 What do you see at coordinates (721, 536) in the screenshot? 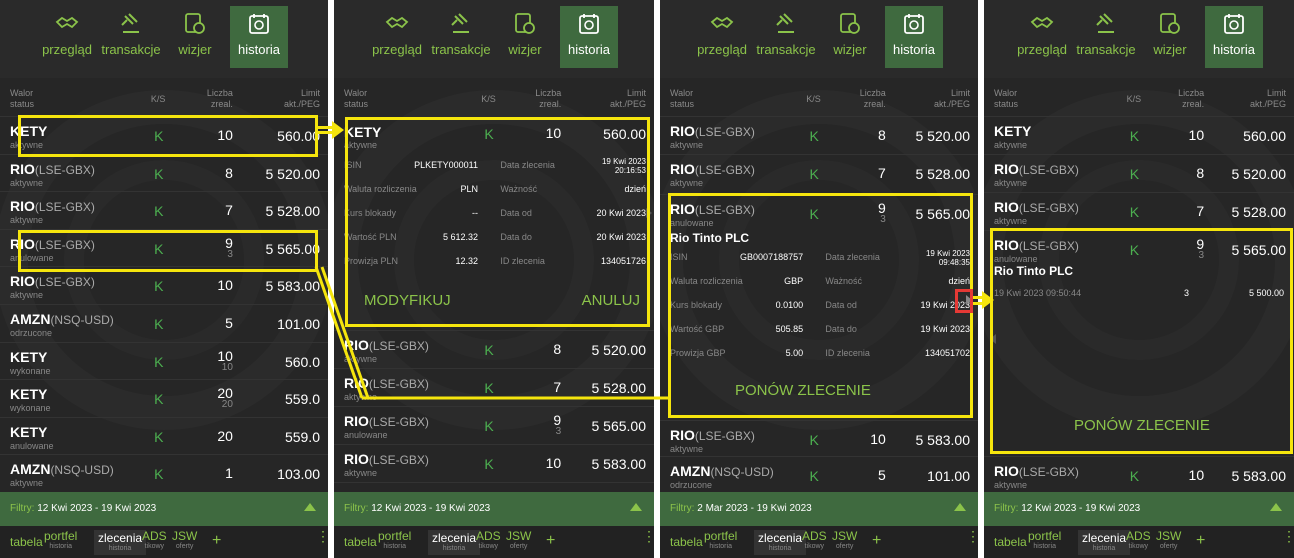
I see `bottom-tab-label: portfel` at bounding box center [721, 536].